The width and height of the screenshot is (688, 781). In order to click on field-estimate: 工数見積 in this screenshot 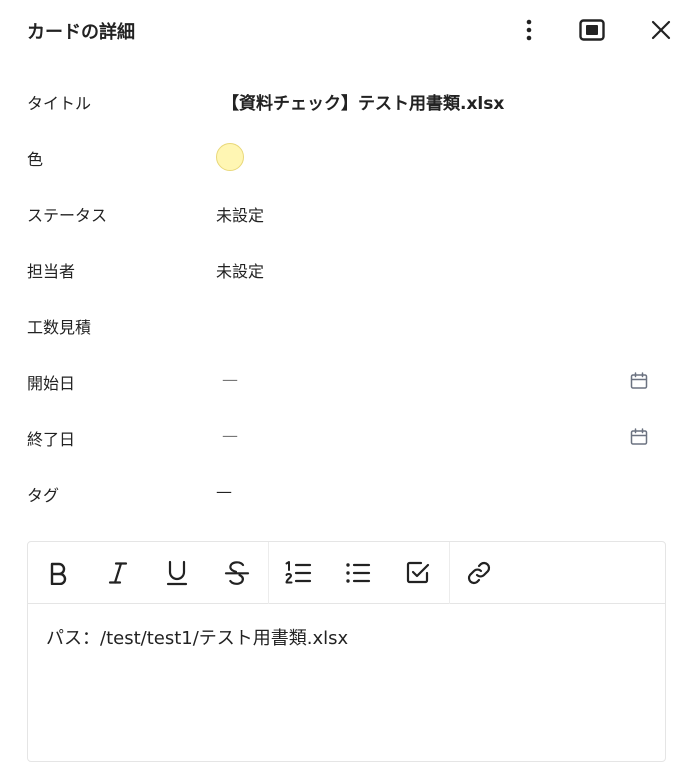, I will do `click(344, 324)`.